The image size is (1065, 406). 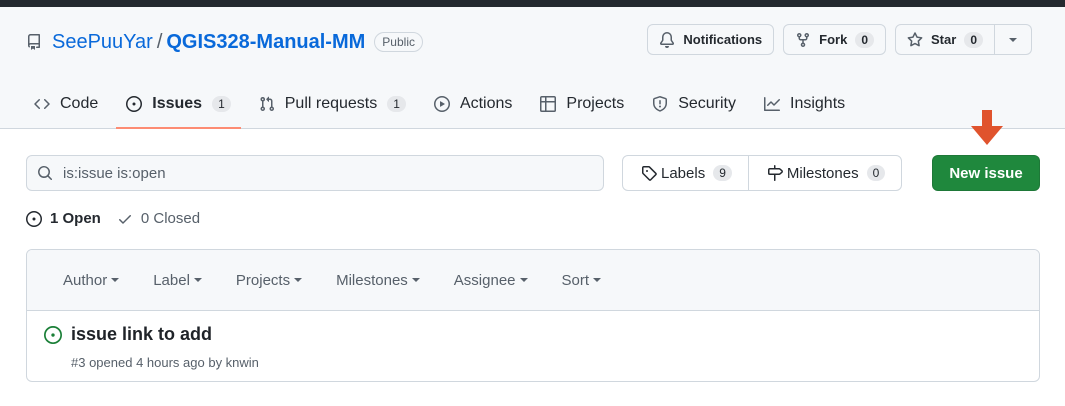 What do you see at coordinates (141, 334) in the screenshot?
I see `issue-title-link: issue link to add` at bounding box center [141, 334].